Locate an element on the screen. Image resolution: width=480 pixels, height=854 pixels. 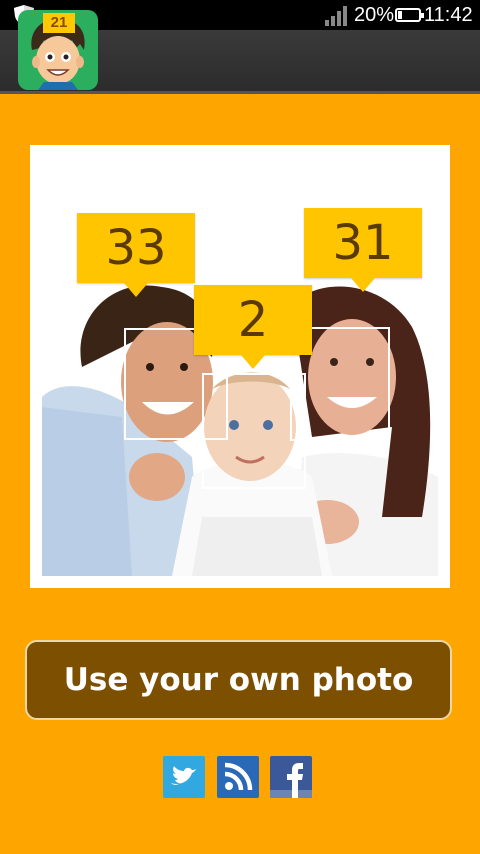
age-label-baby: 2 is located at coordinates (253, 327).